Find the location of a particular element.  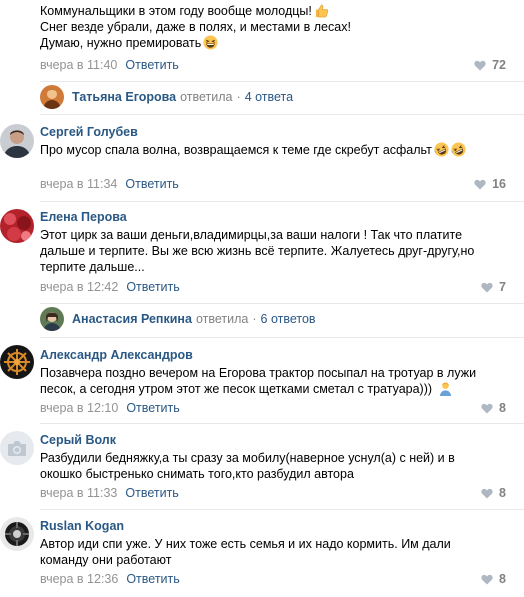

comment-meta: вчера в 12:42 Ответить is located at coordinates (110, 287).